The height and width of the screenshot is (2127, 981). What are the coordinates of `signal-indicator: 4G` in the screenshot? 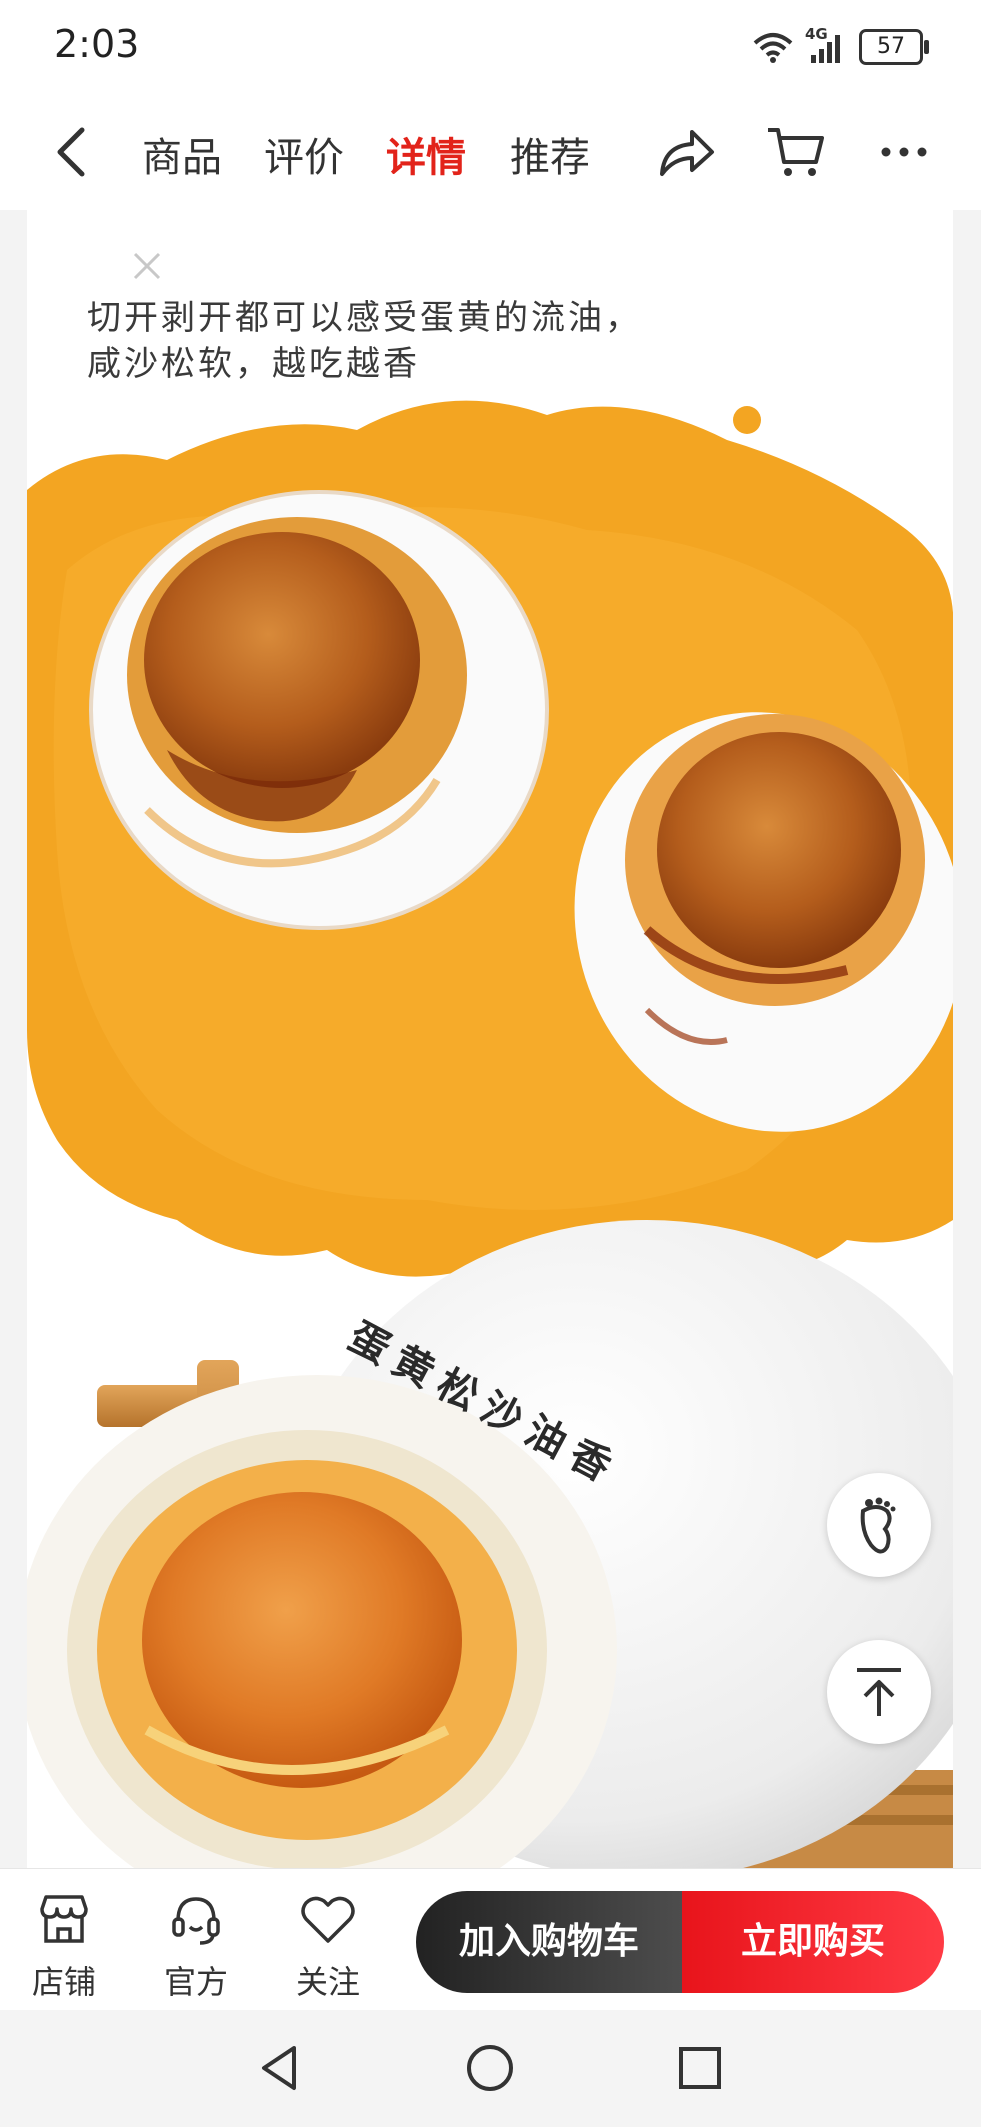 It's located at (827, 45).